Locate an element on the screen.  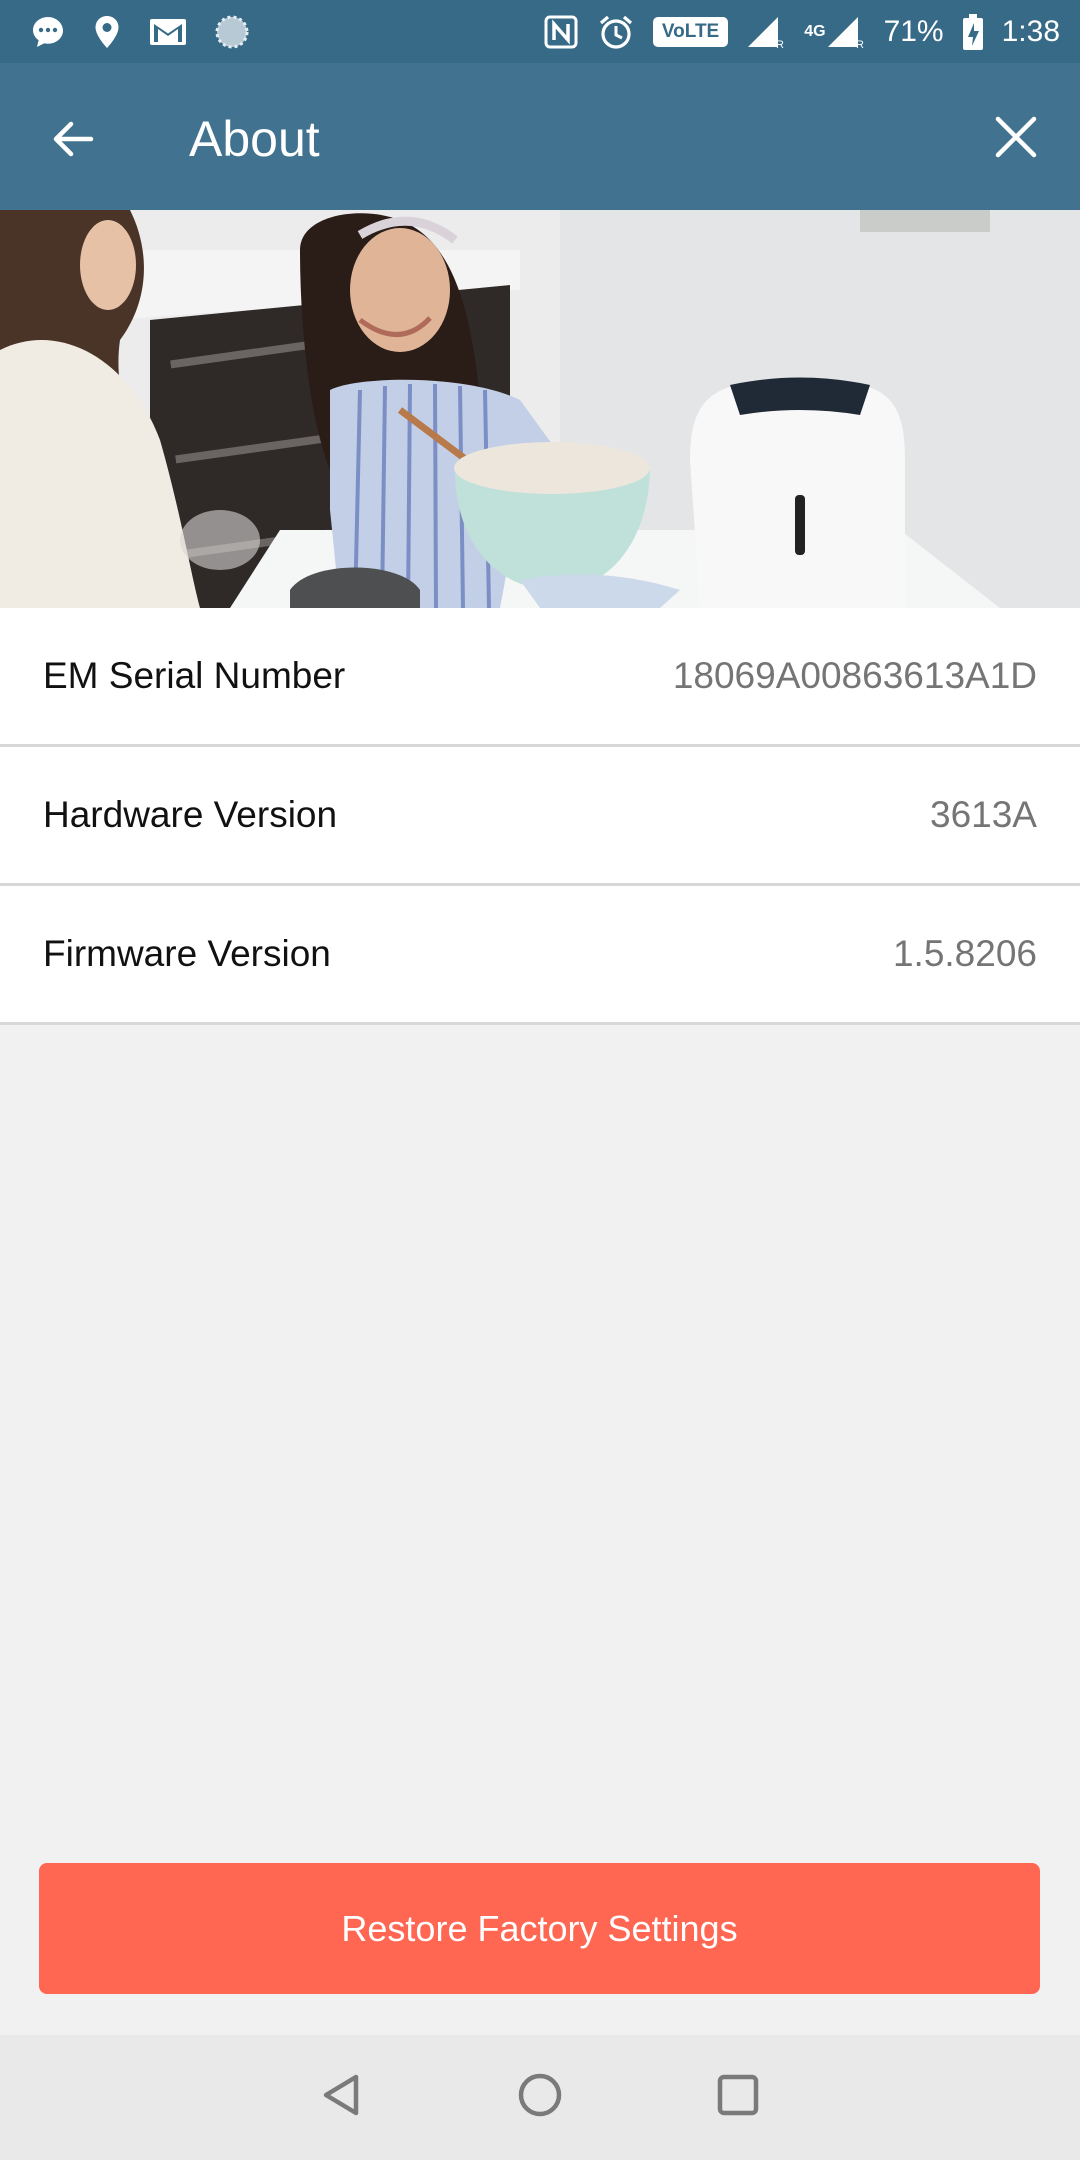
back-triangle-icon is located at coordinates (342, 2097).